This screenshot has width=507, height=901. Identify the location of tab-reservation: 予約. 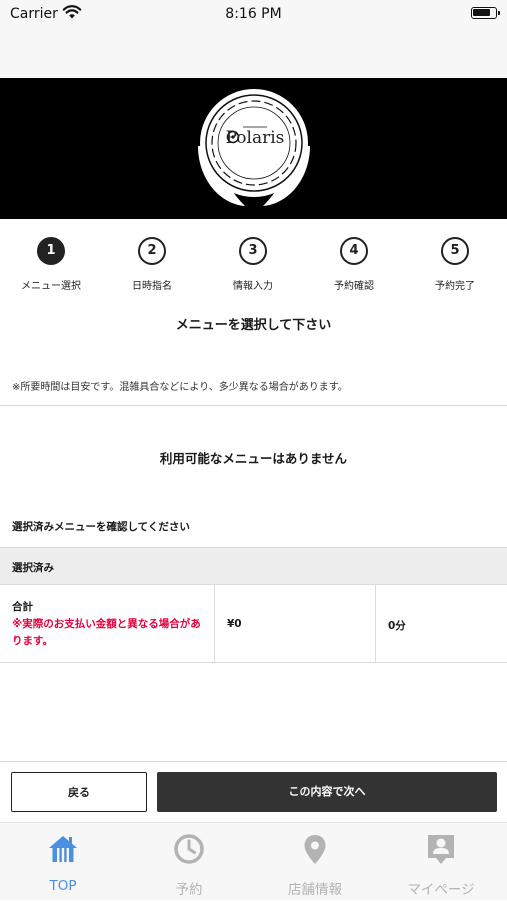
(189, 862).